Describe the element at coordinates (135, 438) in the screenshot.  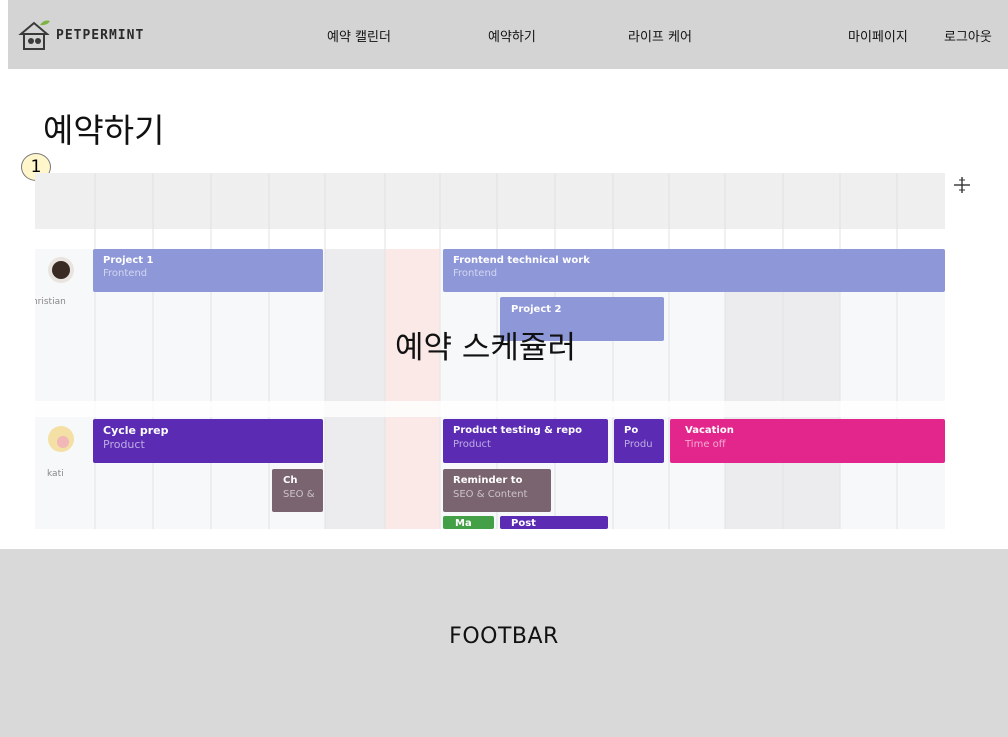
I see `event-card: Cycle prep Product` at that location.